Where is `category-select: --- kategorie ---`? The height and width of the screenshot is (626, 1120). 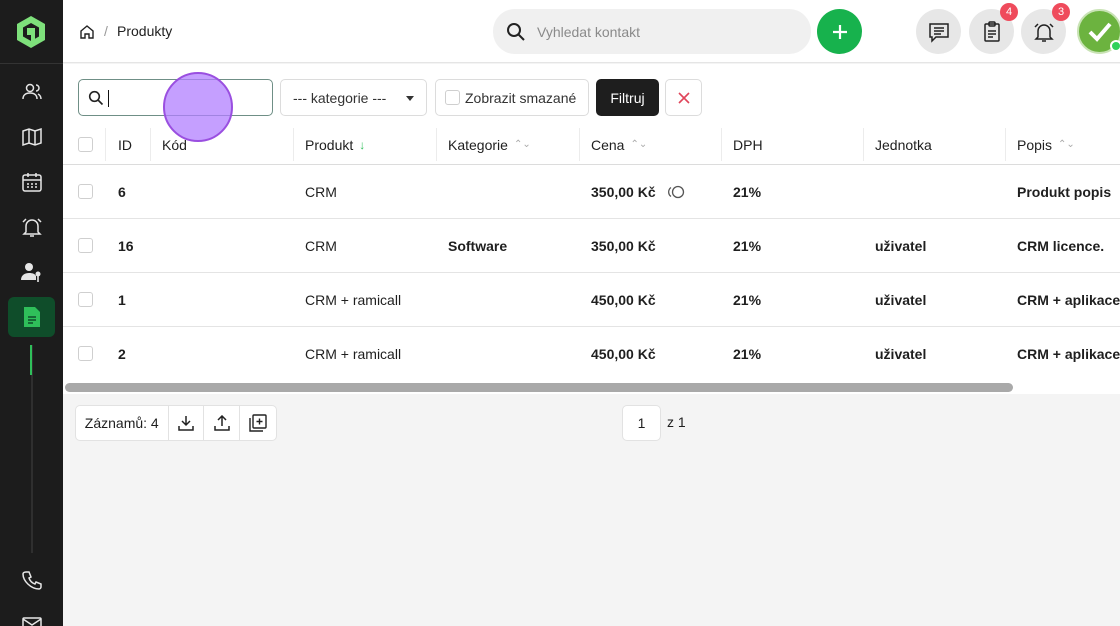
category-select: --- kategorie --- is located at coordinates (353, 97).